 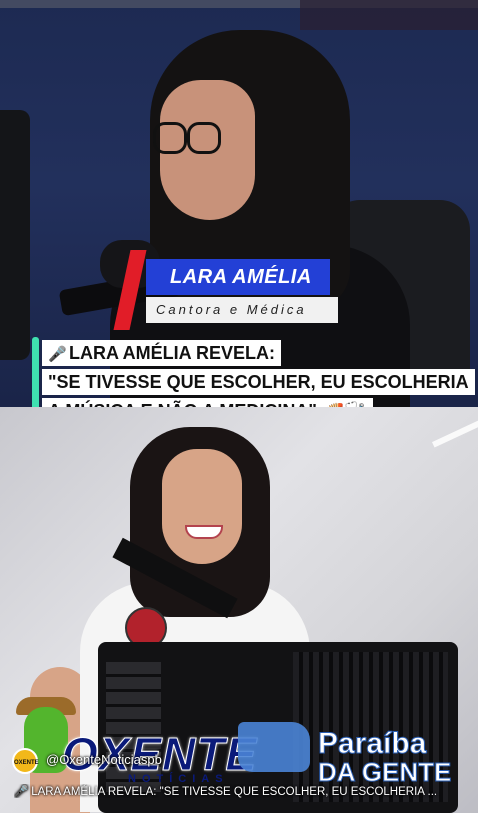 I want to click on performer-smile, so click(x=204, y=532).